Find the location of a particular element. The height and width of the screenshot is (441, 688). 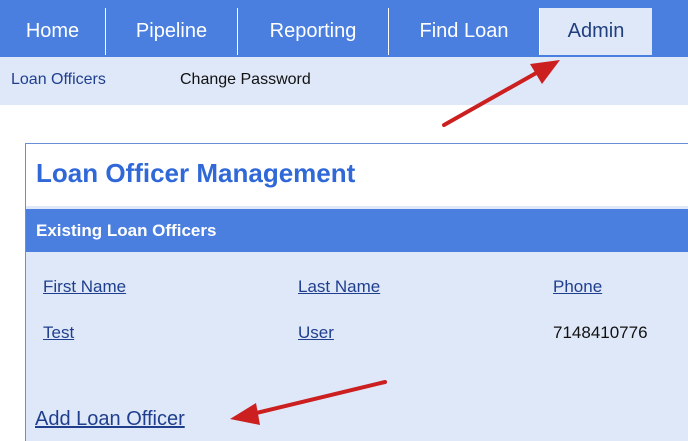

panel-header: Loan Officer Management is located at coordinates (357, 175).